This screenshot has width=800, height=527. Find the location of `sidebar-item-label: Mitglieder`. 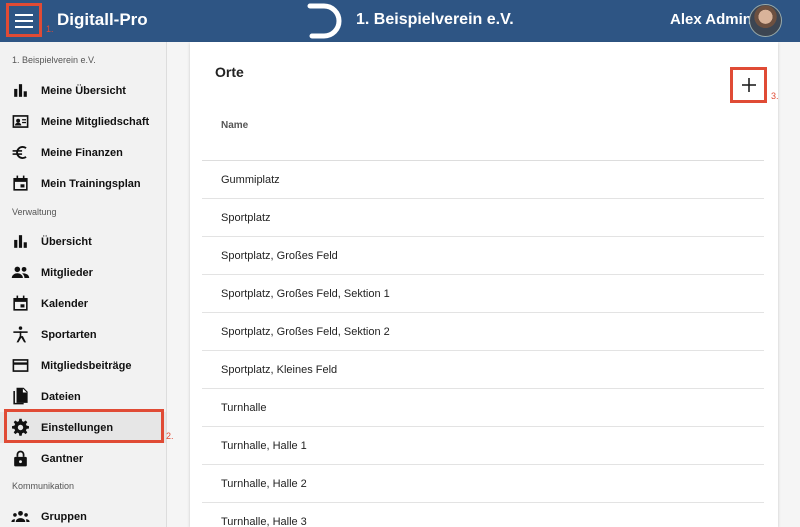

sidebar-item-label: Mitglieder is located at coordinates (67, 272).